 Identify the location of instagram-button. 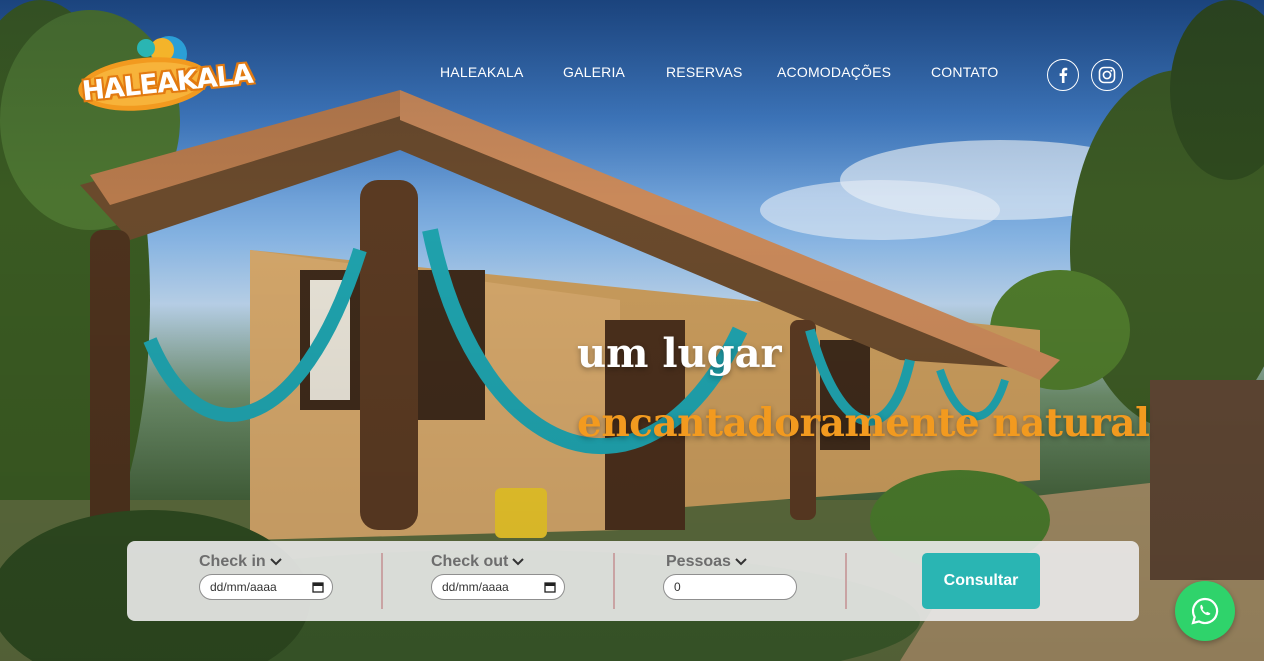
(1107, 75).